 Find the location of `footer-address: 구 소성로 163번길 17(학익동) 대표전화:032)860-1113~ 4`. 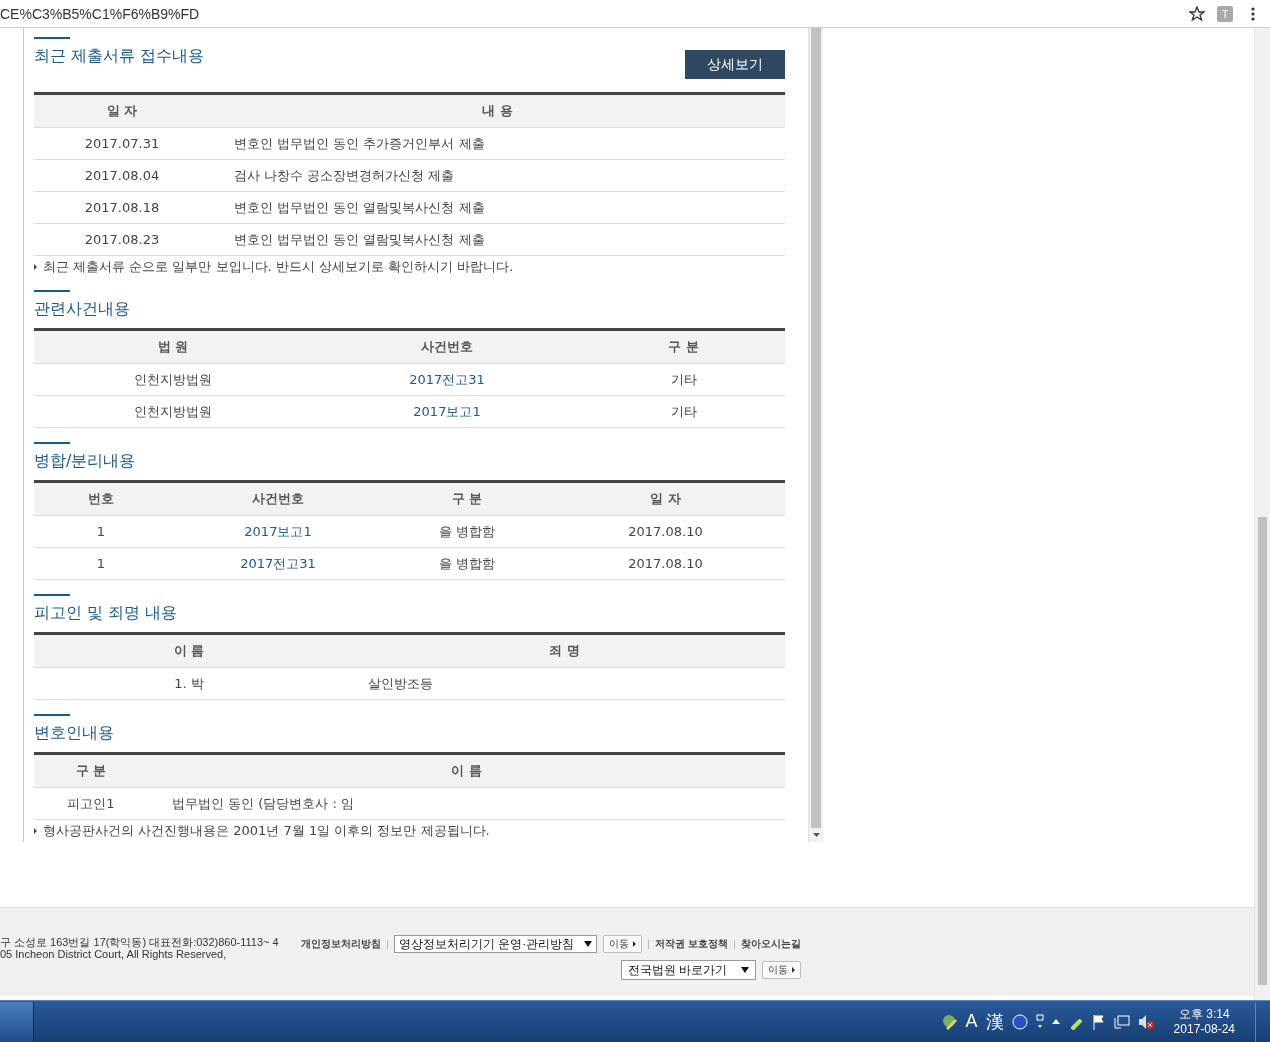

footer-address: 구 소성로 163번길 17(학익동) 대표전화:032)860-1113~ 4 is located at coordinates (140, 942).